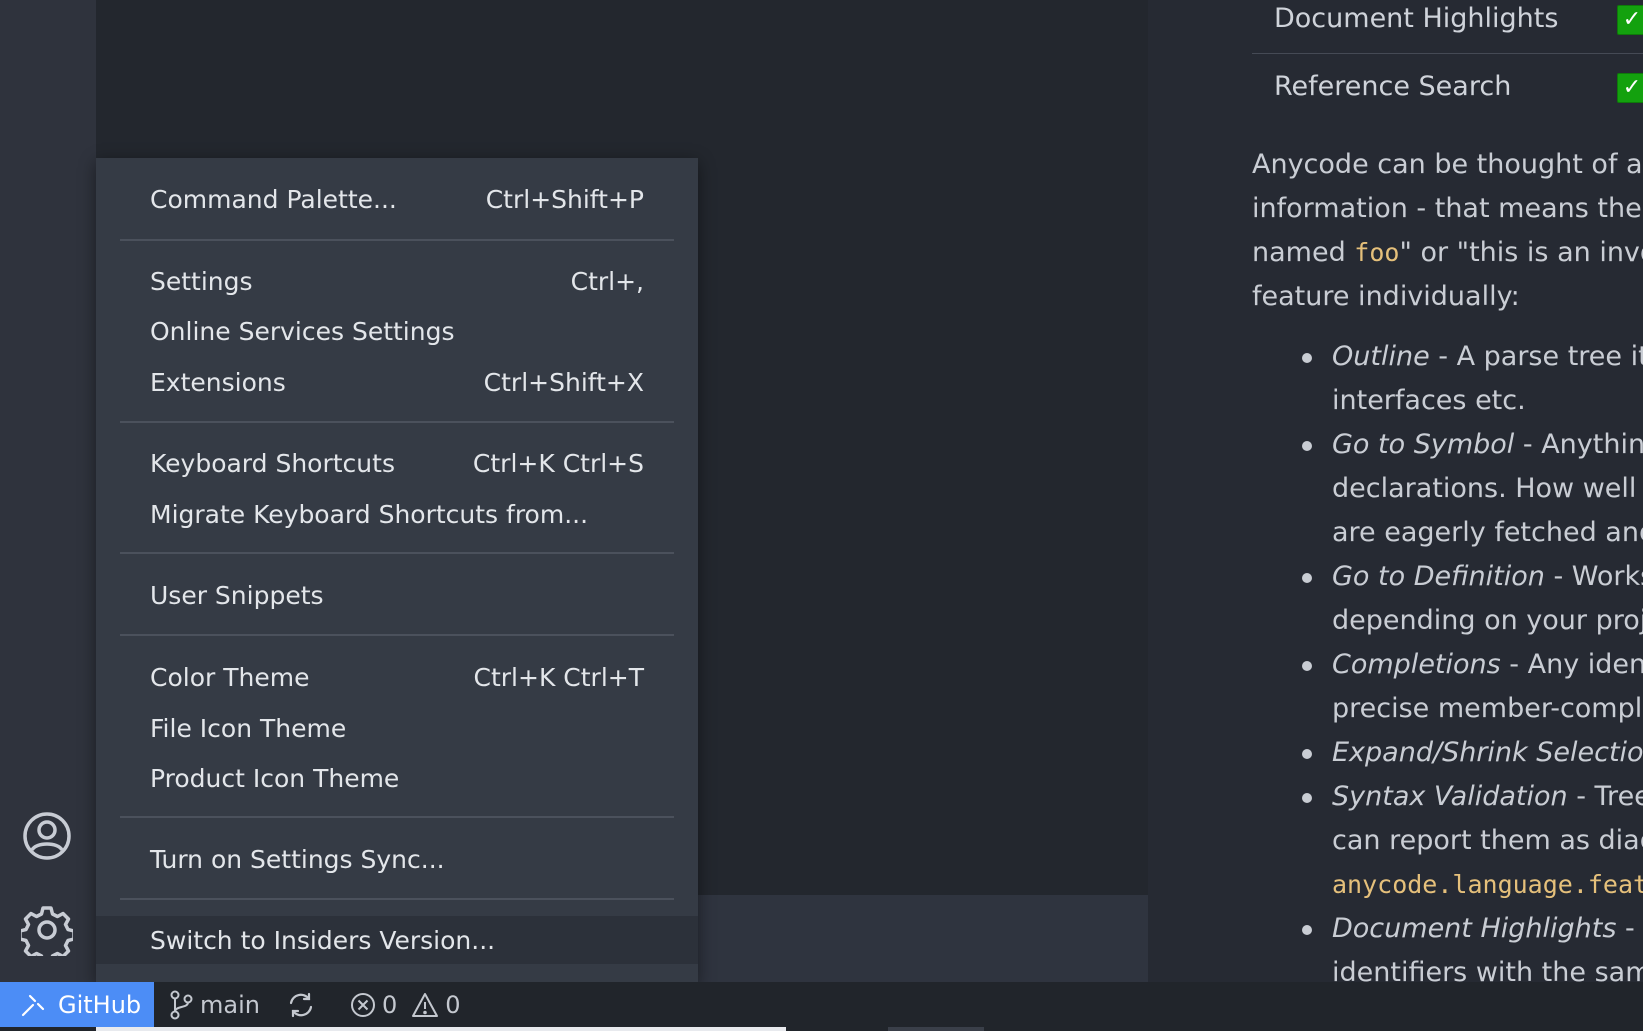 Image resolution: width=1643 pixels, height=1031 pixels. I want to click on menu-item-shortcut: Ctrl+,, so click(607, 281).